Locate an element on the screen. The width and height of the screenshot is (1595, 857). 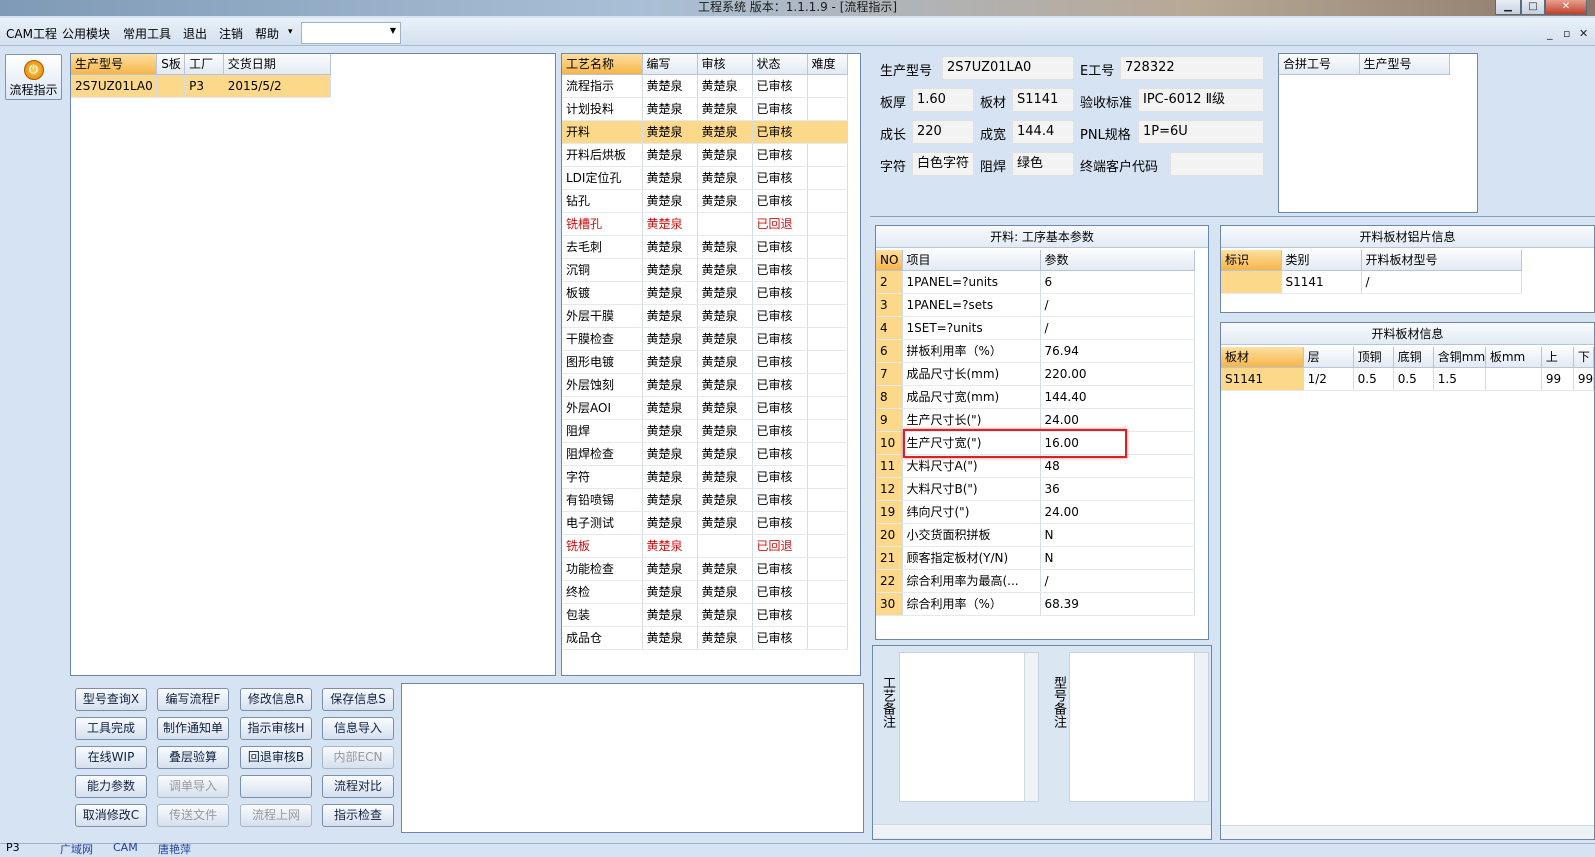
model-row: 2S7UZ01LA0 P3 2015/5/2 is located at coordinates (201, 86).